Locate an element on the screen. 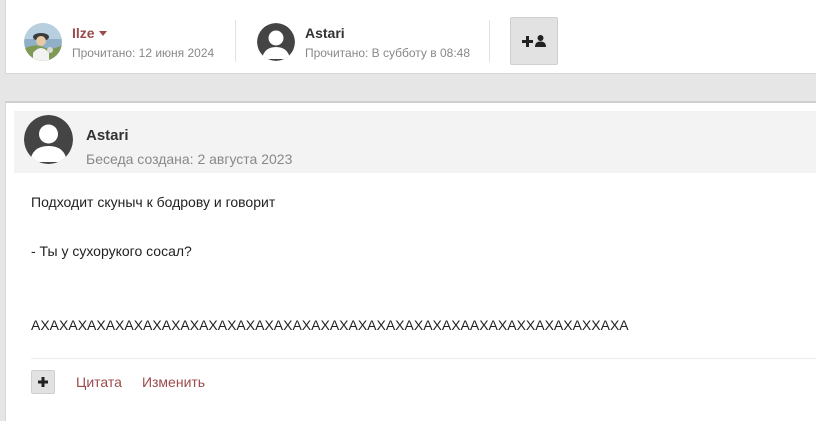  post-author: Astari is located at coordinates (107, 135).